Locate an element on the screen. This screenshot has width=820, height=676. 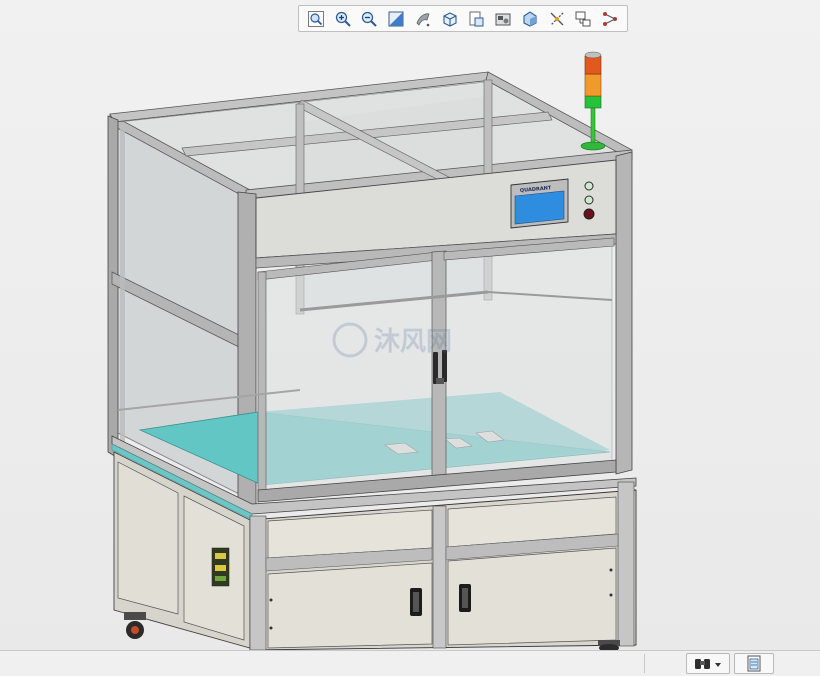
zoom-in-icon is located at coordinates (343, 19).